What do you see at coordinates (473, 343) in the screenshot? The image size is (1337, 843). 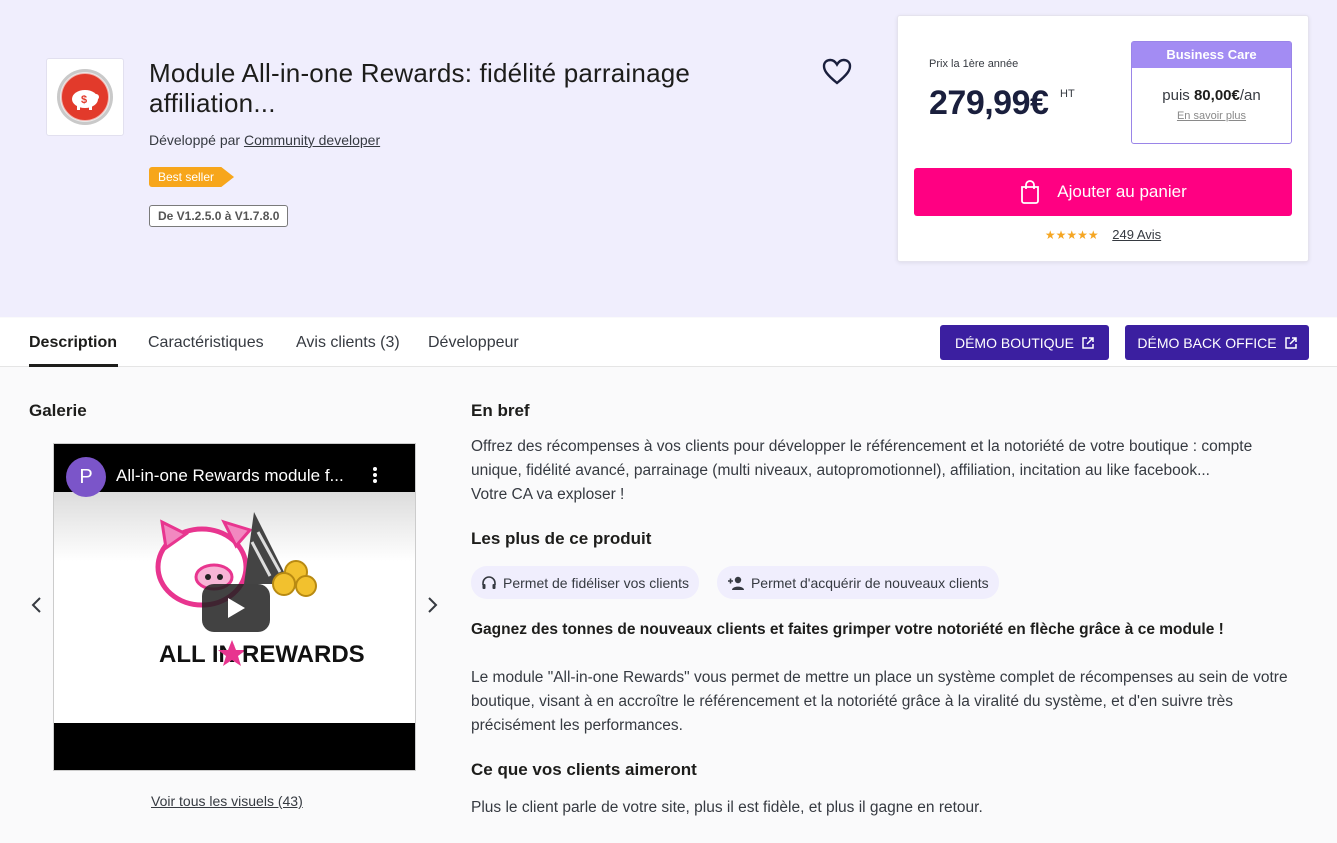 I see `tab-developer: Développeur` at bounding box center [473, 343].